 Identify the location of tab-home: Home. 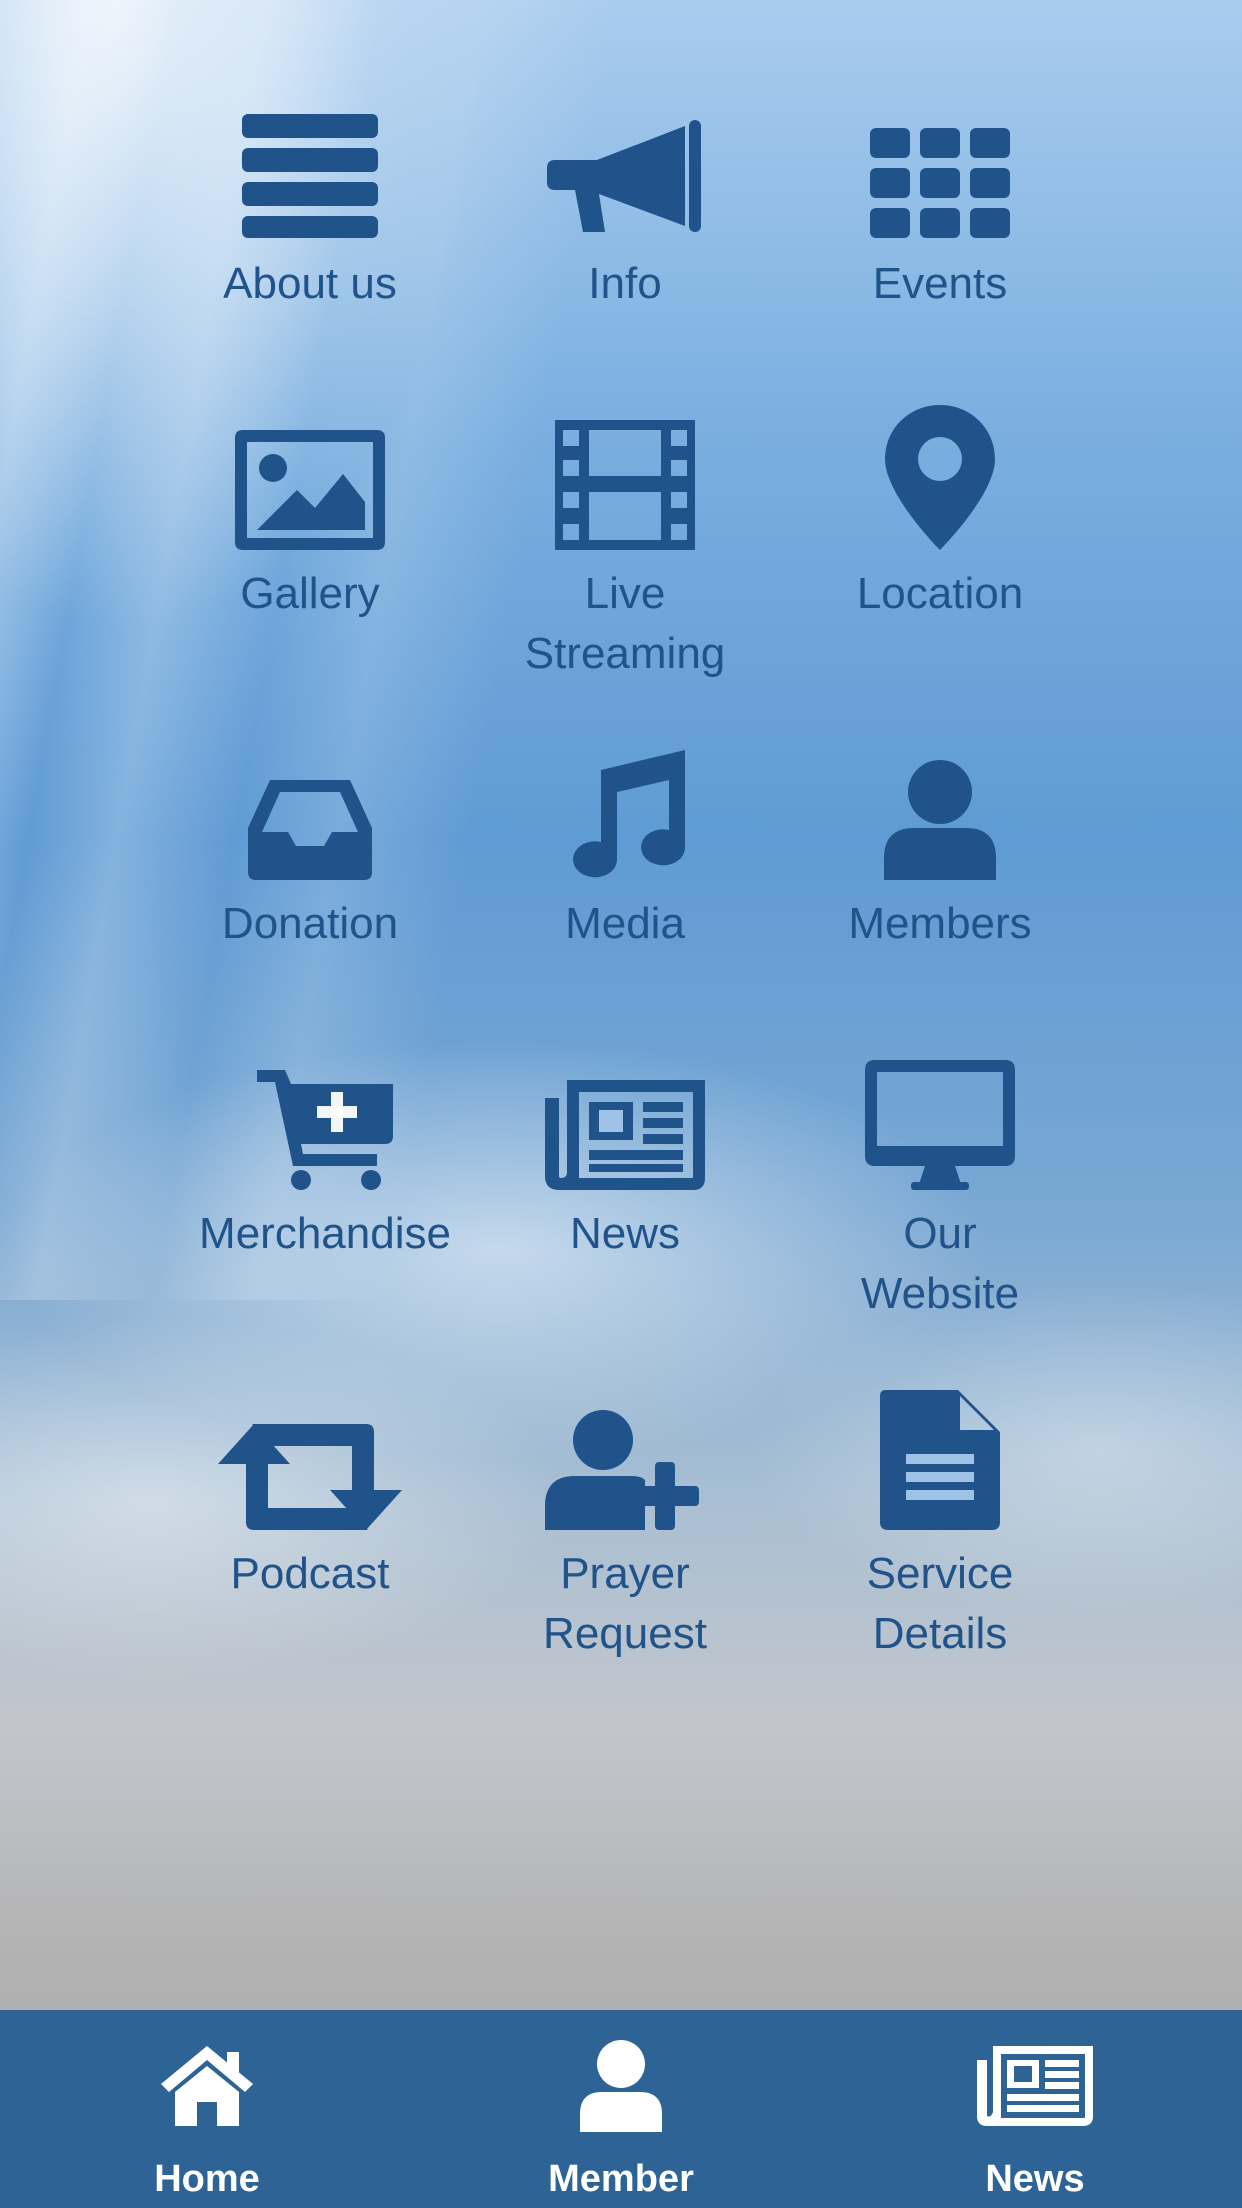
(207, 2109).